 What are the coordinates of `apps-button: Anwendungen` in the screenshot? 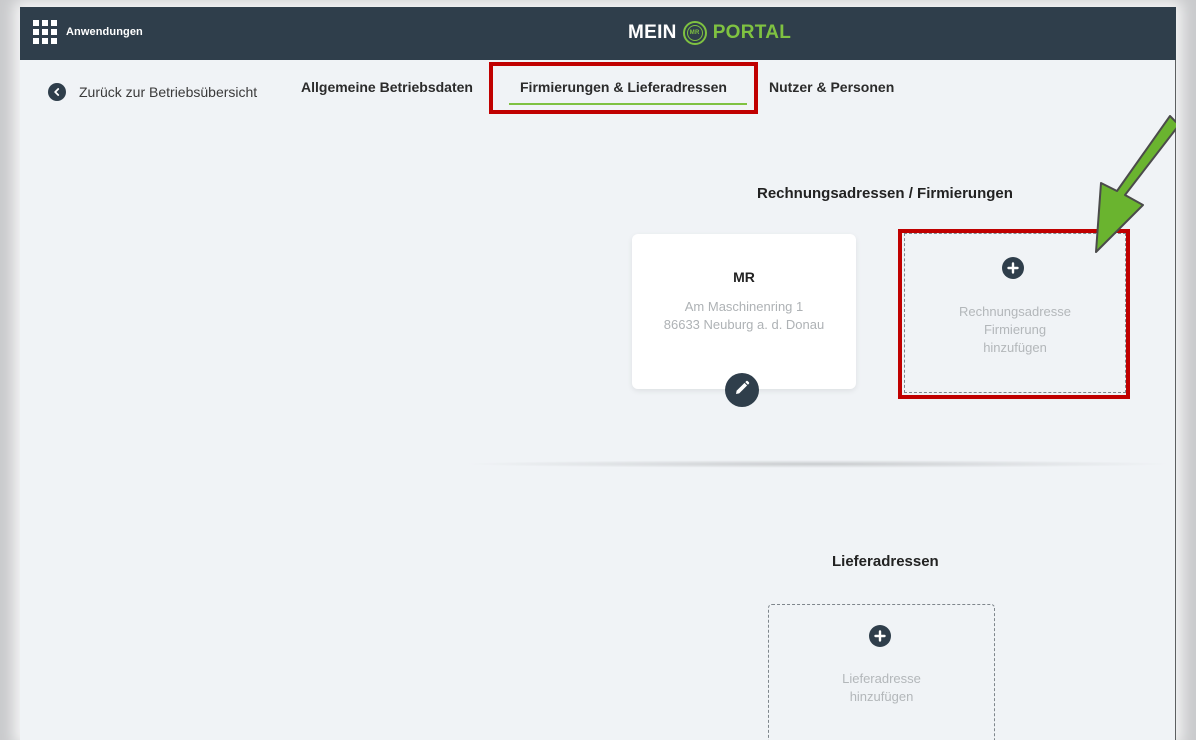 It's located at (88, 32).